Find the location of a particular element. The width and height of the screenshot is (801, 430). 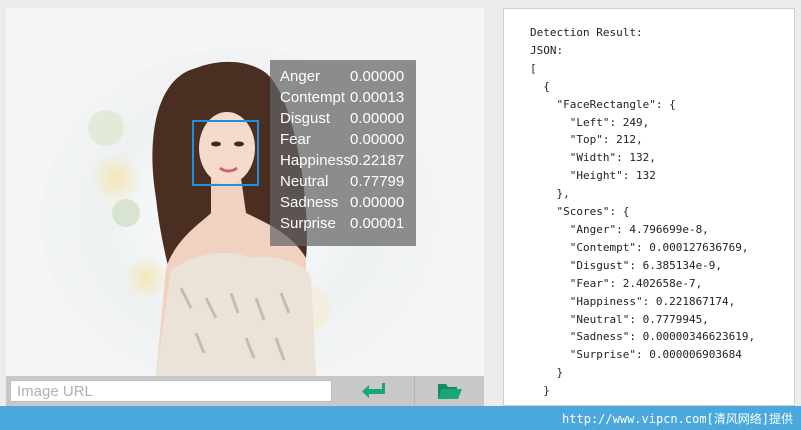

score-row: Anger 0.00000 is located at coordinates (348, 76).